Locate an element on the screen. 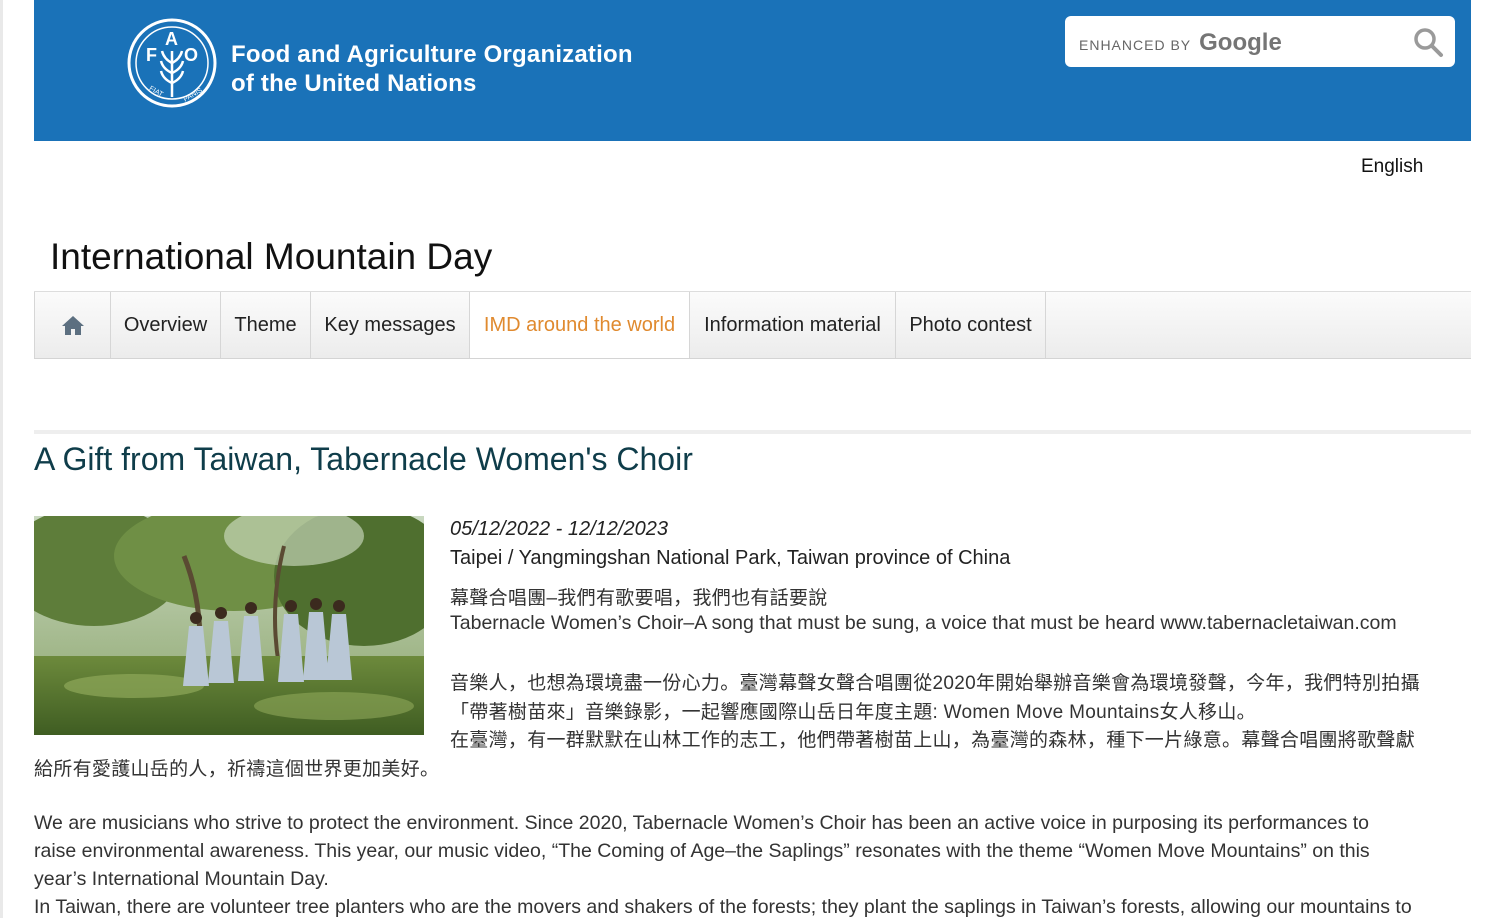 Image resolution: width=1502 pixels, height=919 pixels. search-icon is located at coordinates (1428, 42).